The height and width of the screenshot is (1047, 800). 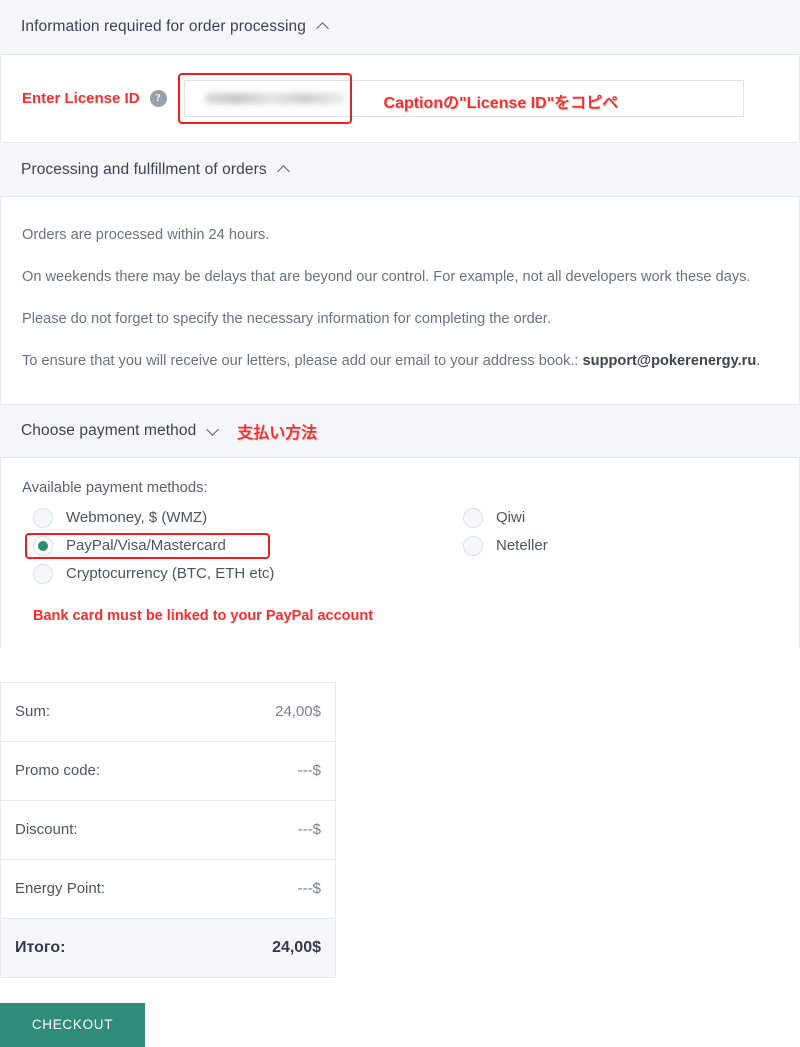 I want to click on chevron-down-icon, so click(x=213, y=431).